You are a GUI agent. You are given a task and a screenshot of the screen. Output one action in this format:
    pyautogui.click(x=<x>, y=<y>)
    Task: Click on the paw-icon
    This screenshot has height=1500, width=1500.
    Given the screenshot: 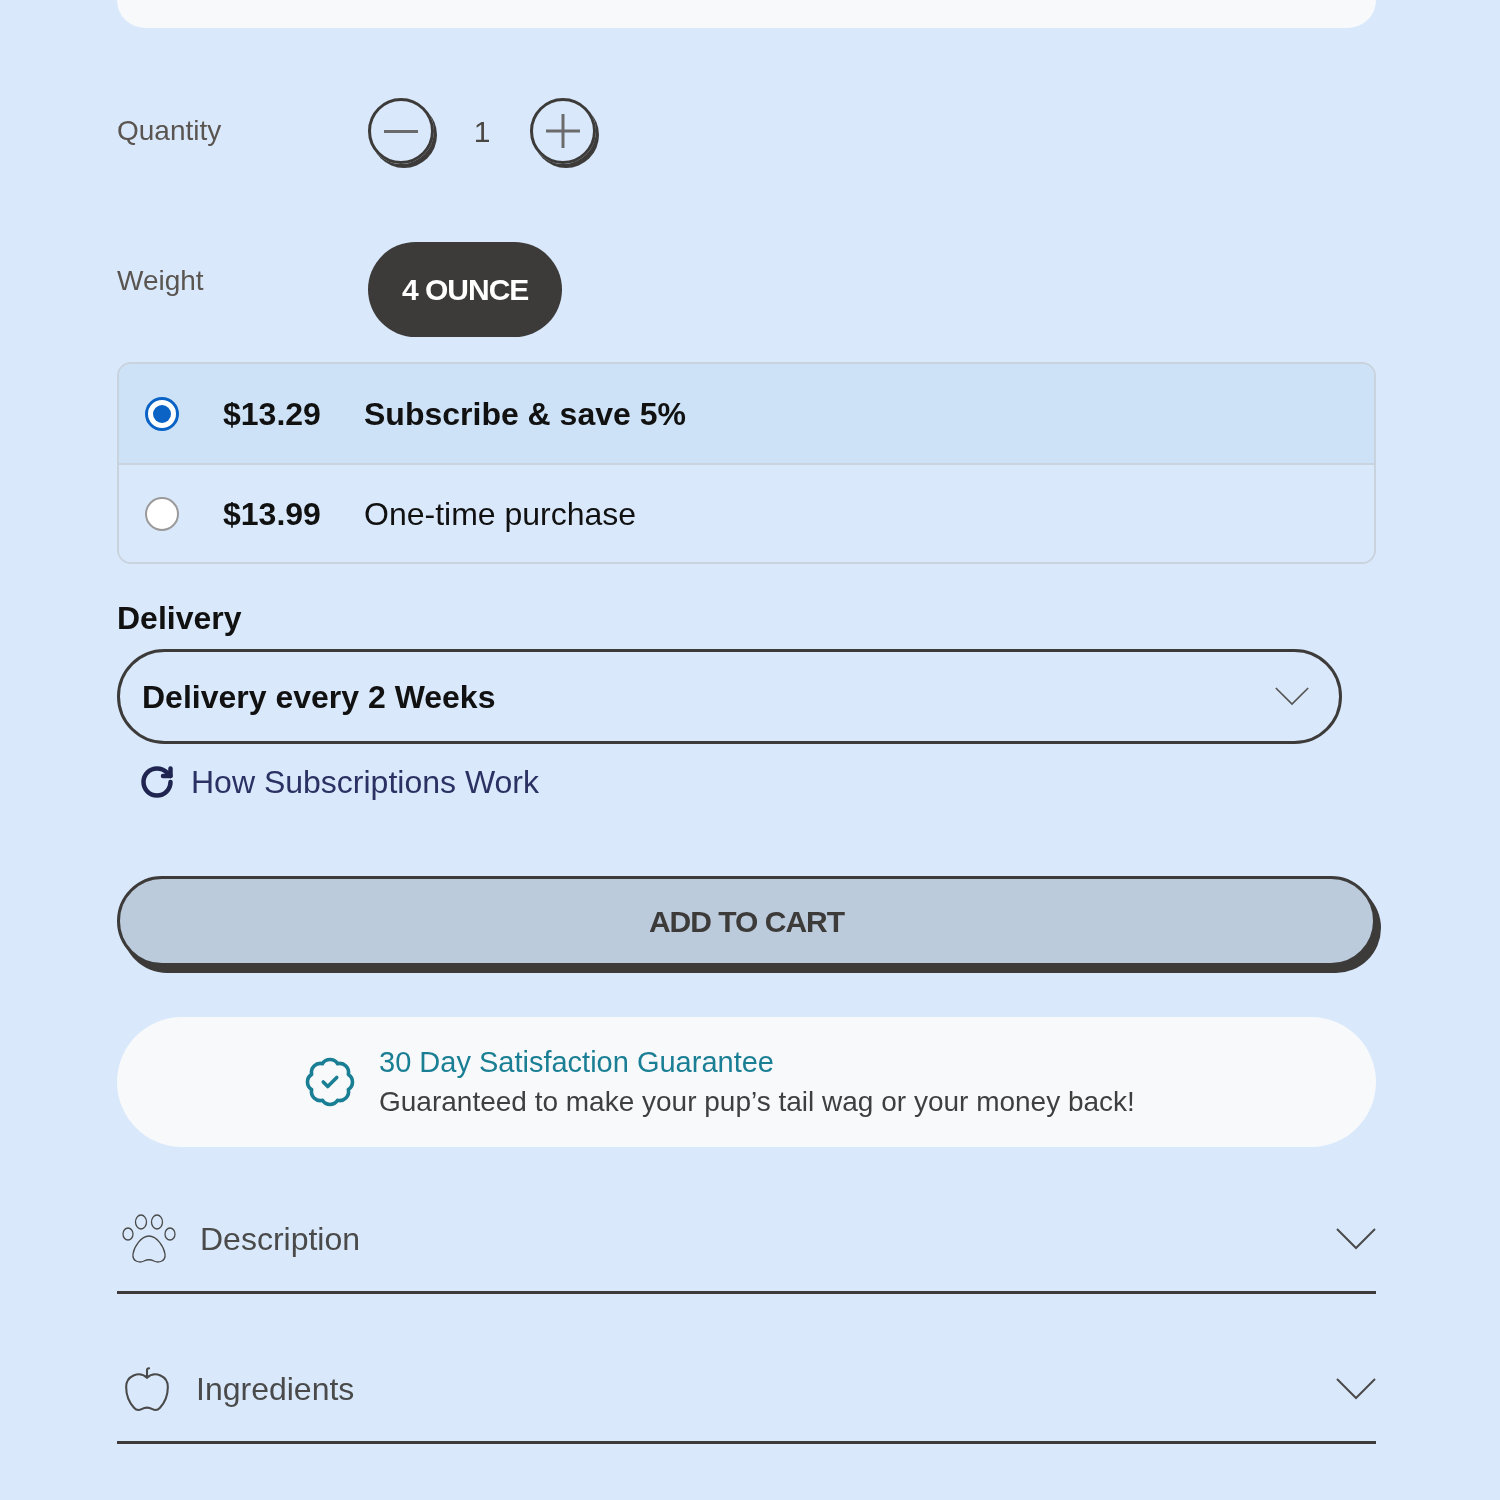 What is the action you would take?
    pyautogui.click(x=149, y=1239)
    